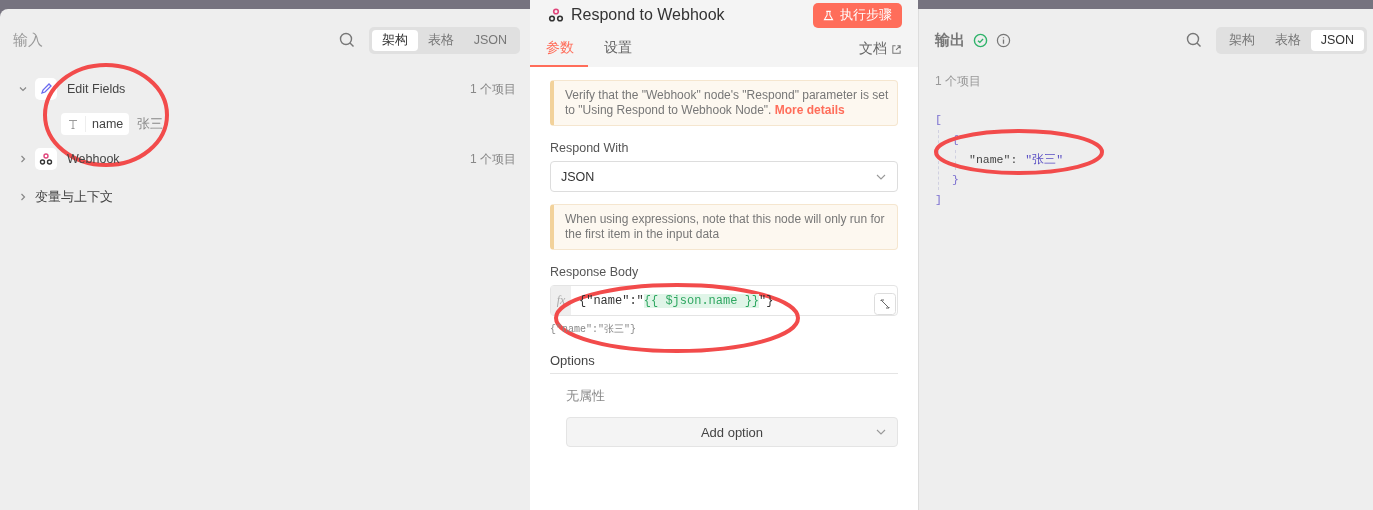 The width and height of the screenshot is (1373, 510). Describe the element at coordinates (95, 124) in the screenshot. I see `field-chip: name` at that location.